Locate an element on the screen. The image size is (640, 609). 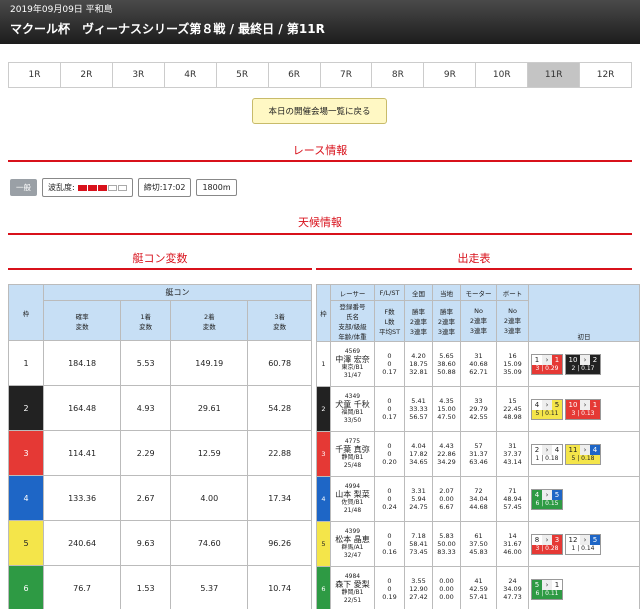
tab-1r: 1R is located at coordinates (35, 75).